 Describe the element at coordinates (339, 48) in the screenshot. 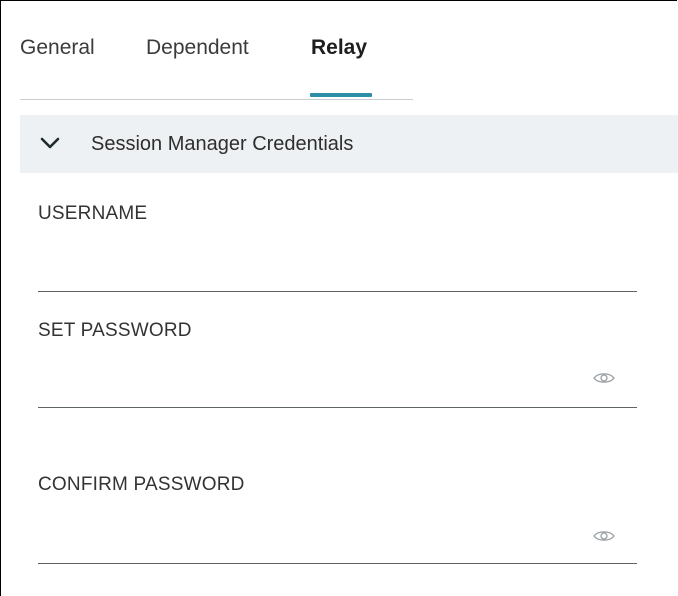

I see `tab-relay: Relay` at that location.